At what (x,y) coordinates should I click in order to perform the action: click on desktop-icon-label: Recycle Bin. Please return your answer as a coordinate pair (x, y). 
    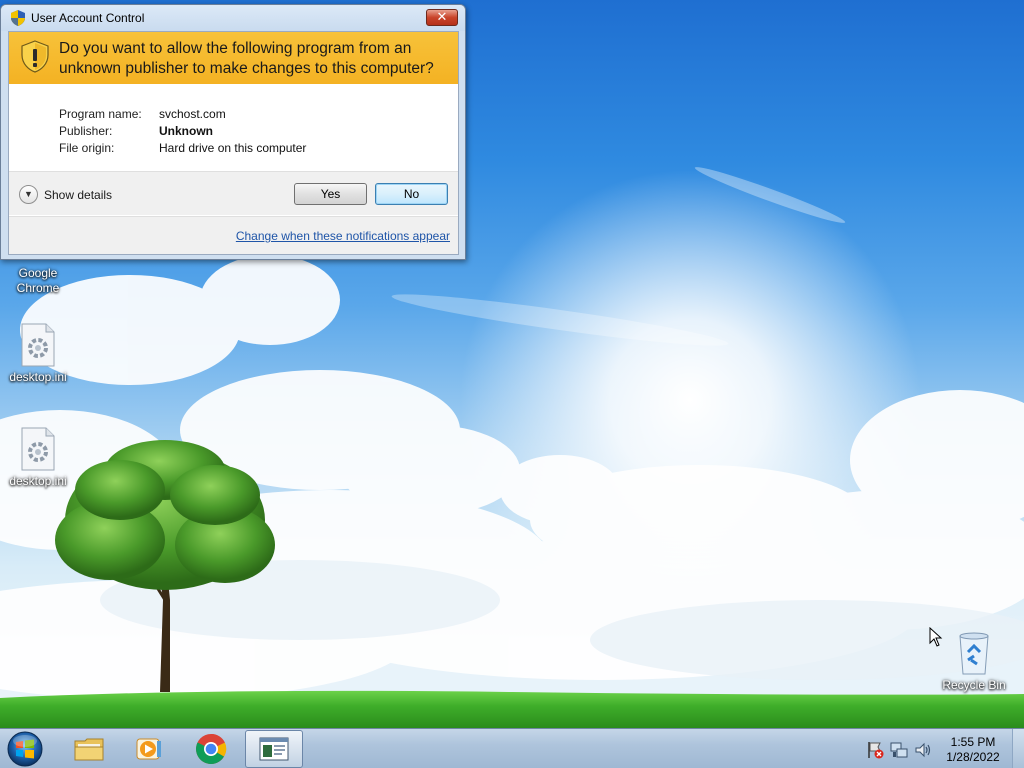
    Looking at the image, I should click on (974, 685).